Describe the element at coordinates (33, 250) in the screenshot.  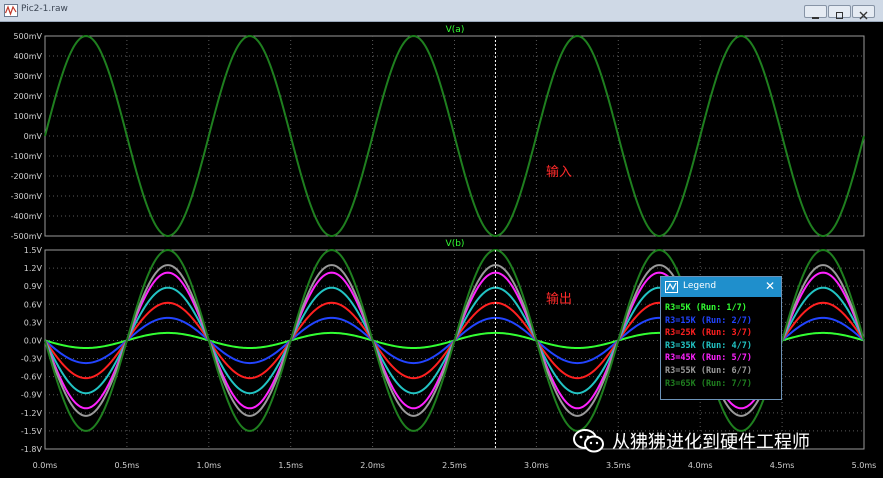
I see `y-tick-label: 1.5V` at that location.